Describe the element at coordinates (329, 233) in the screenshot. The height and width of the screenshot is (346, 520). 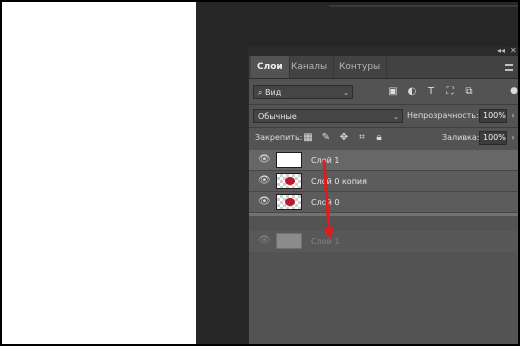
I see `arrow-head` at that location.